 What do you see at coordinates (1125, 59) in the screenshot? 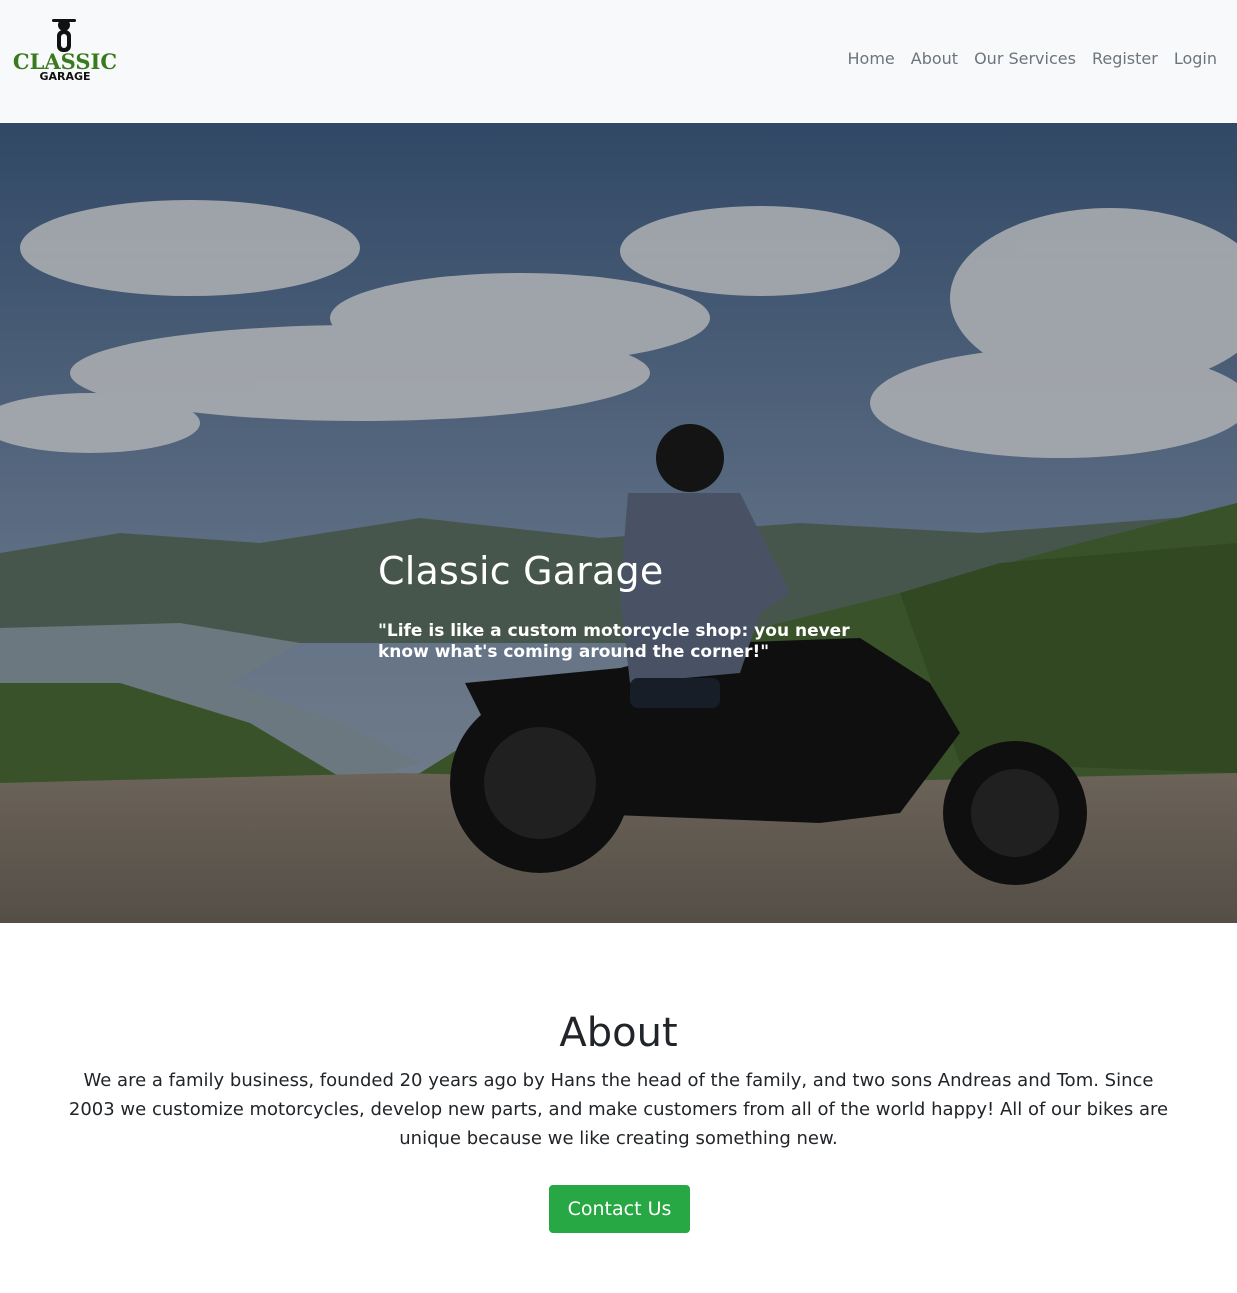
I see `nav-register: Register` at bounding box center [1125, 59].